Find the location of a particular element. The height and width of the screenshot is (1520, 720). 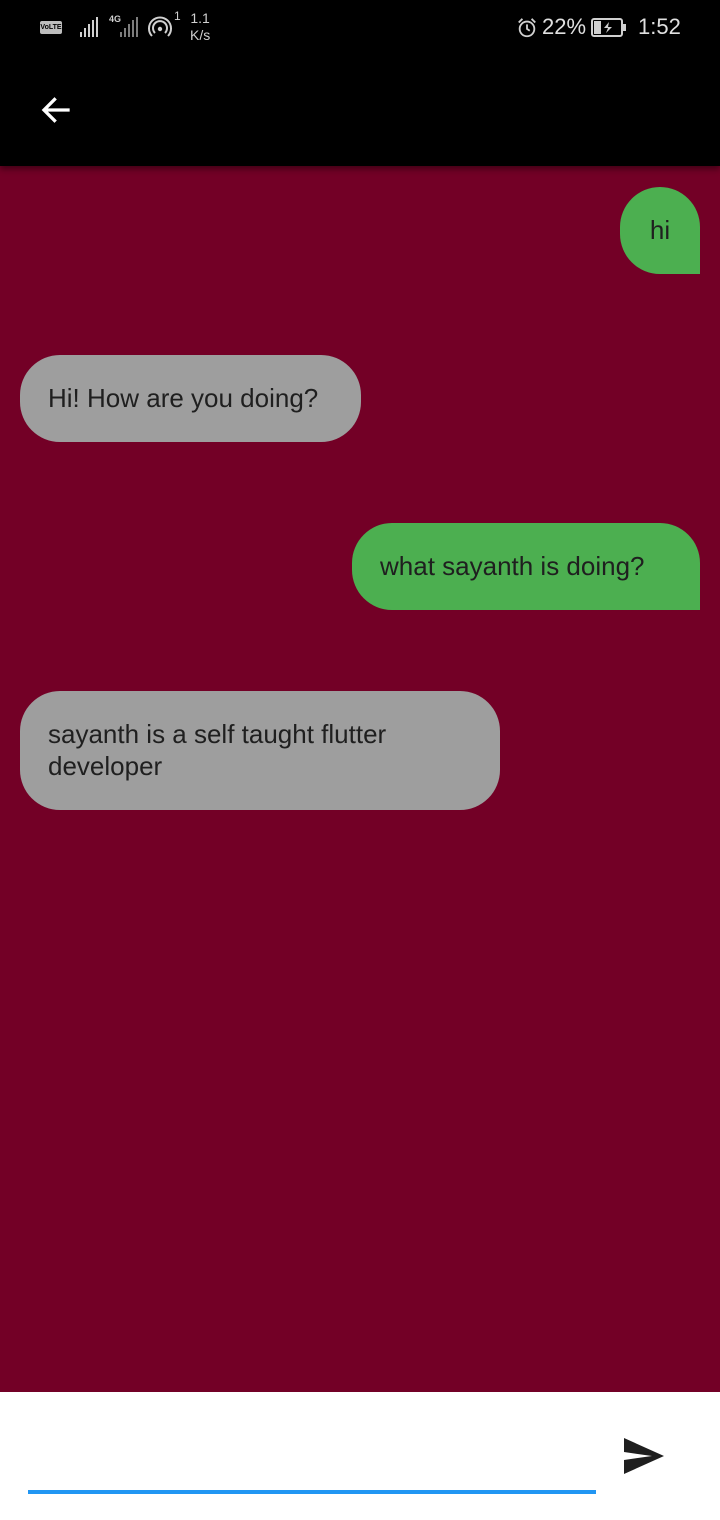

back-button is located at coordinates (56, 110).